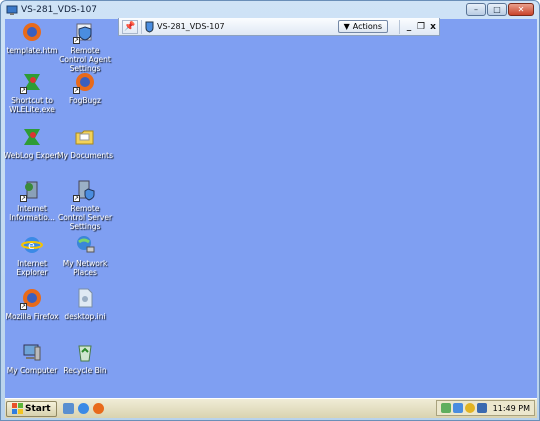 The width and height of the screenshot is (540, 421). I want to click on desktop-icon-recycle-bin: Recycle Bin, so click(85, 358).